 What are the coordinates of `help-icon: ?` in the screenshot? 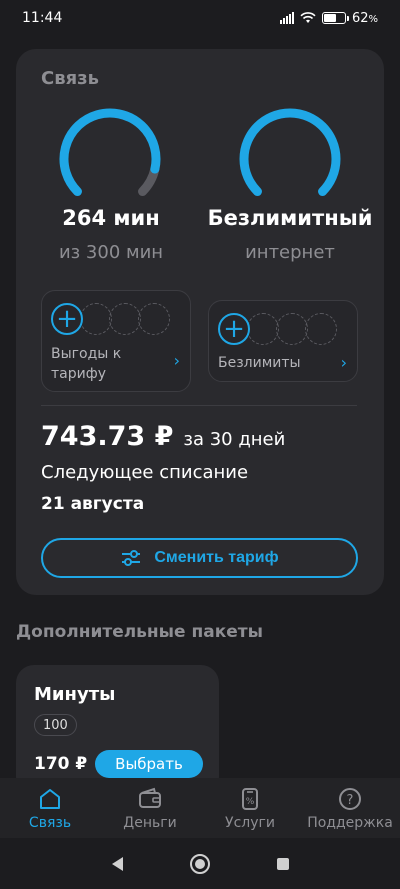 It's located at (350, 798).